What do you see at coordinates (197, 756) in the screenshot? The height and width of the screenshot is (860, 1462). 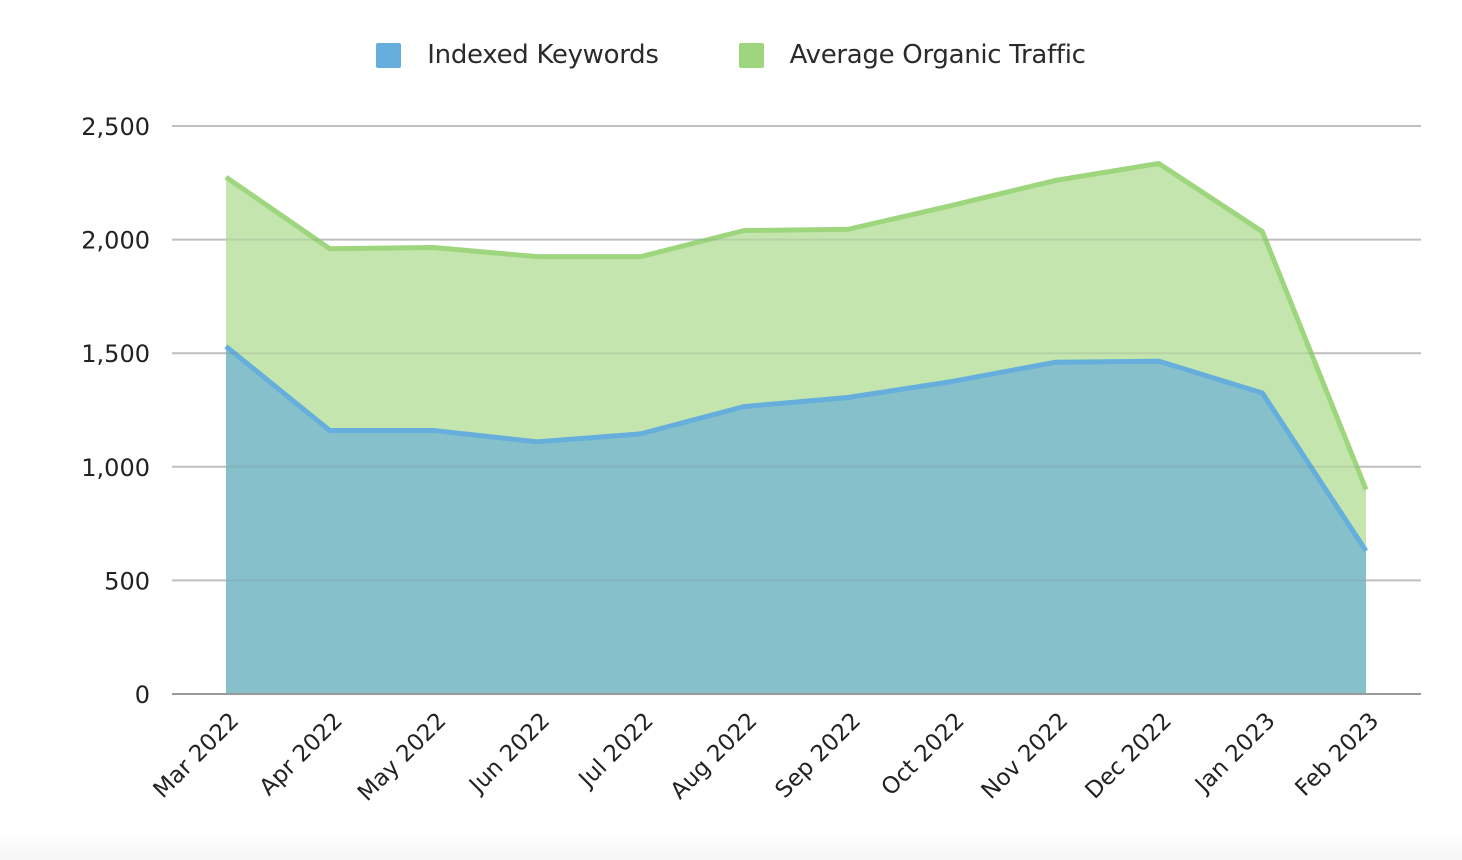 I see `x-tick-label: Mar 2022` at bounding box center [197, 756].